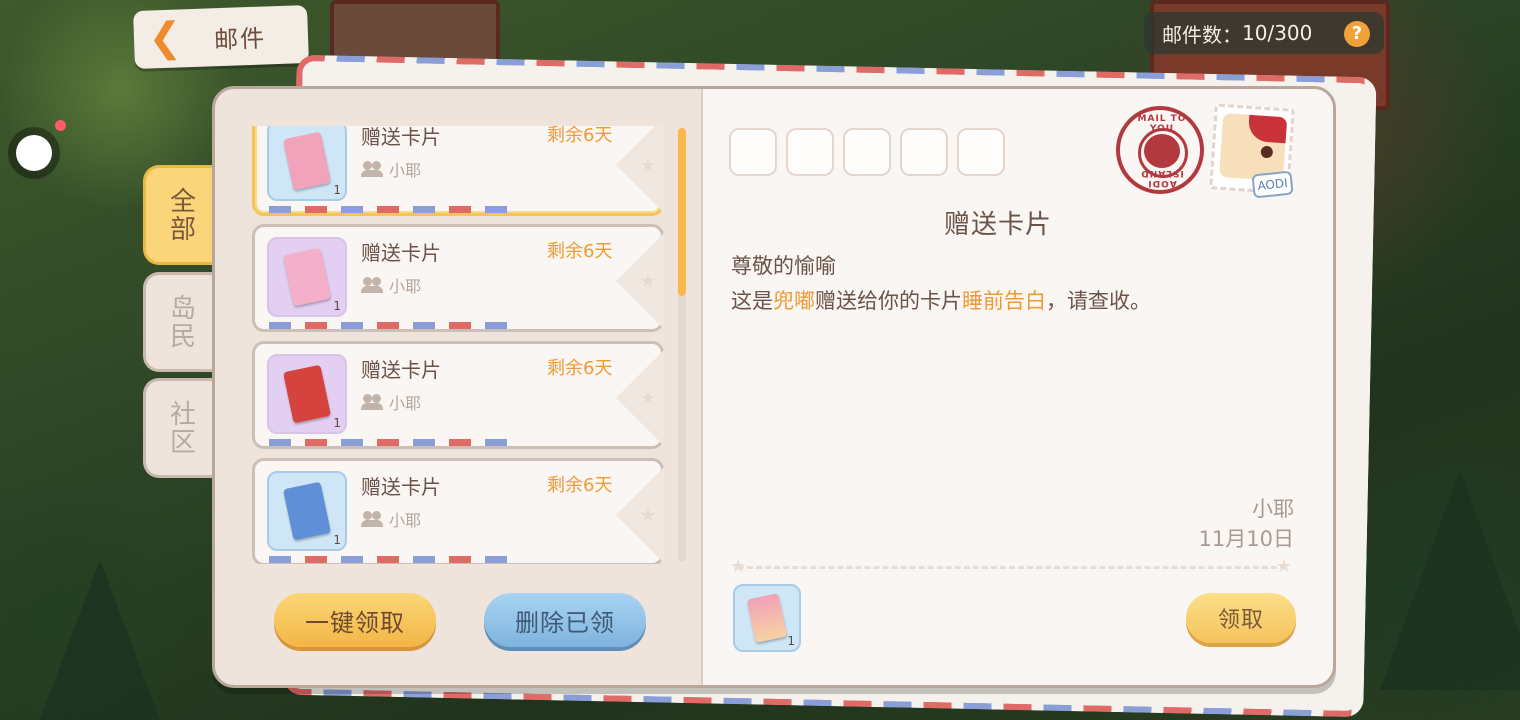 This screenshot has width=1520, height=720. What do you see at coordinates (997, 225) in the screenshot?
I see `mail-detail-title: 赠送卡片` at bounding box center [997, 225].